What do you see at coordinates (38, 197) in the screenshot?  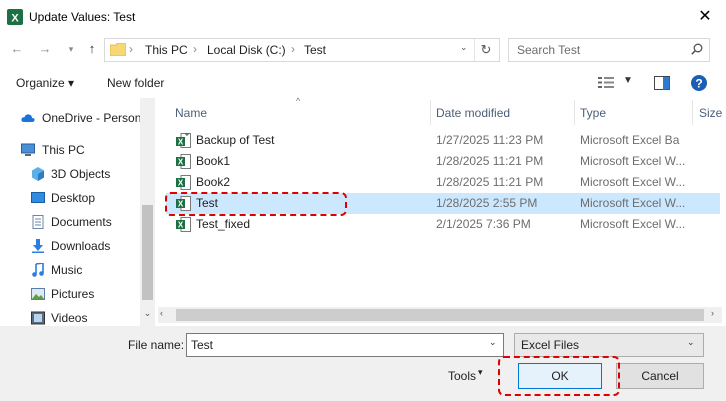 I see `desktop-icon` at bounding box center [38, 197].